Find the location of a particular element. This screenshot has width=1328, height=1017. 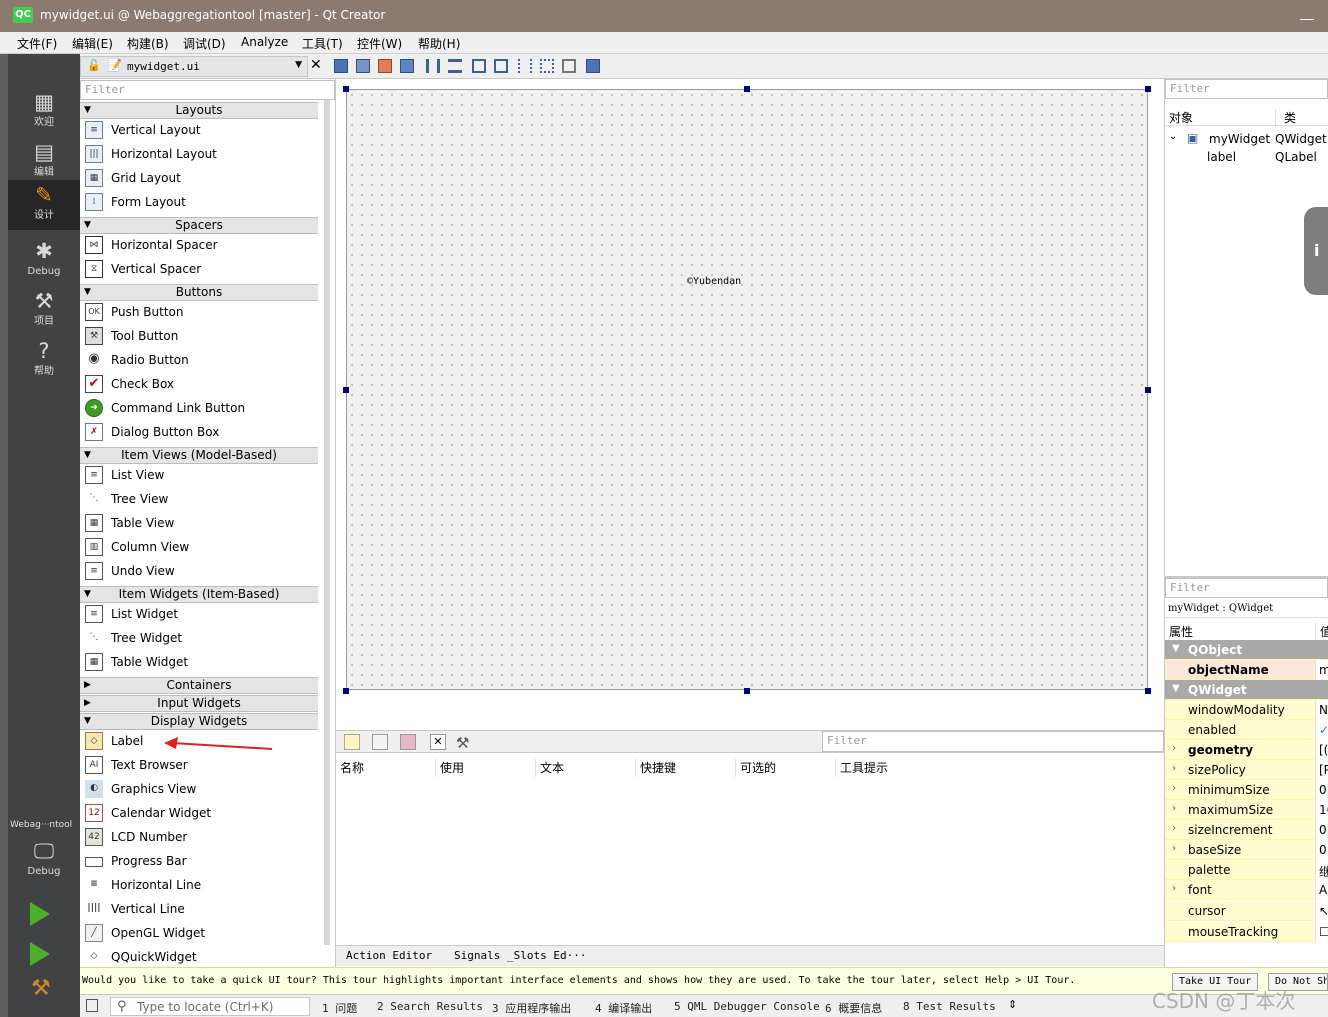

edit-tab-order-icon is located at coordinates (407, 66).